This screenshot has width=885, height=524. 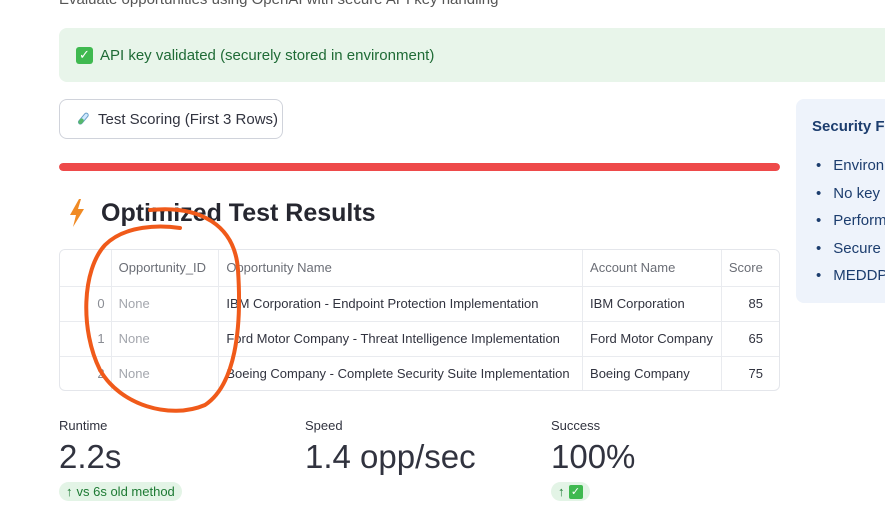 What do you see at coordinates (652, 304) in the screenshot?
I see `cell-account-name: IBM Corporation` at bounding box center [652, 304].